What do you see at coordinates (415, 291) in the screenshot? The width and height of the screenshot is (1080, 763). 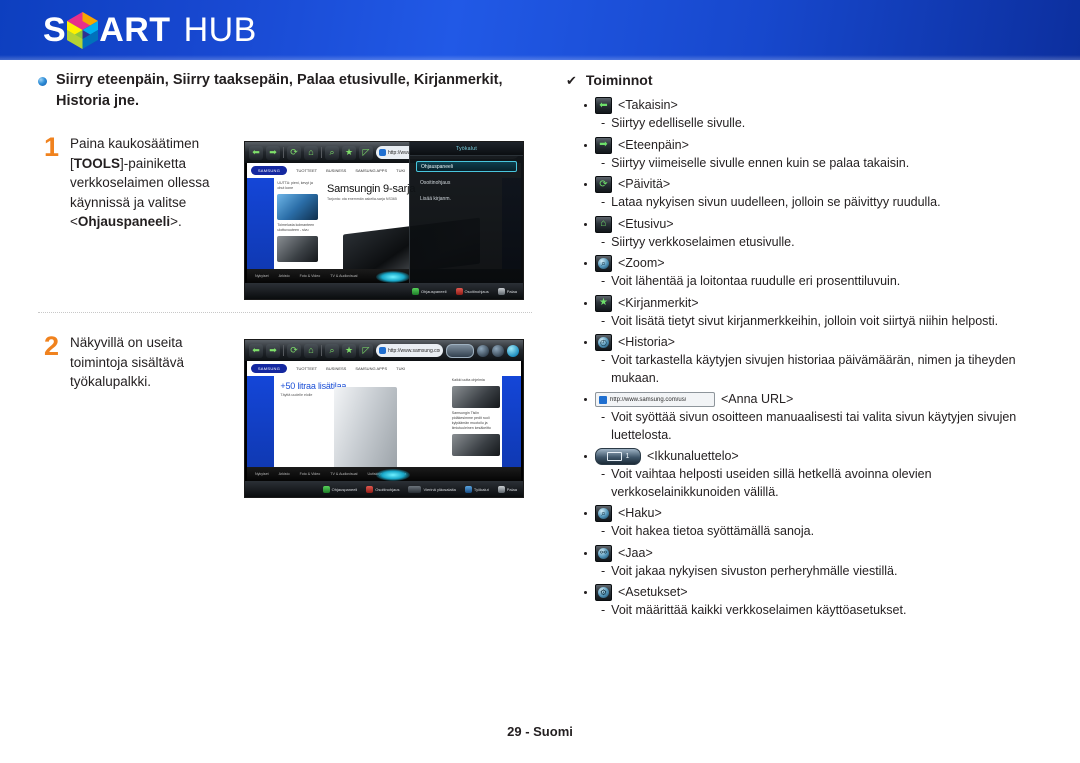 I see `green-key-icon` at bounding box center [415, 291].